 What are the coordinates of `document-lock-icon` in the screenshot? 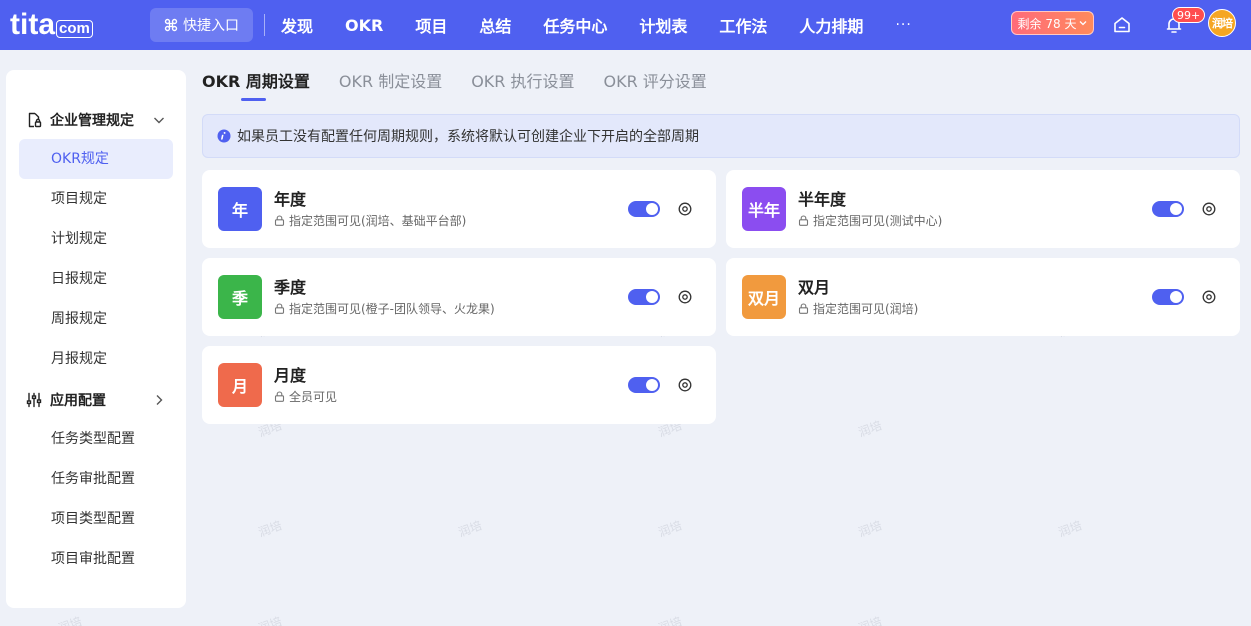 It's located at (35, 120).